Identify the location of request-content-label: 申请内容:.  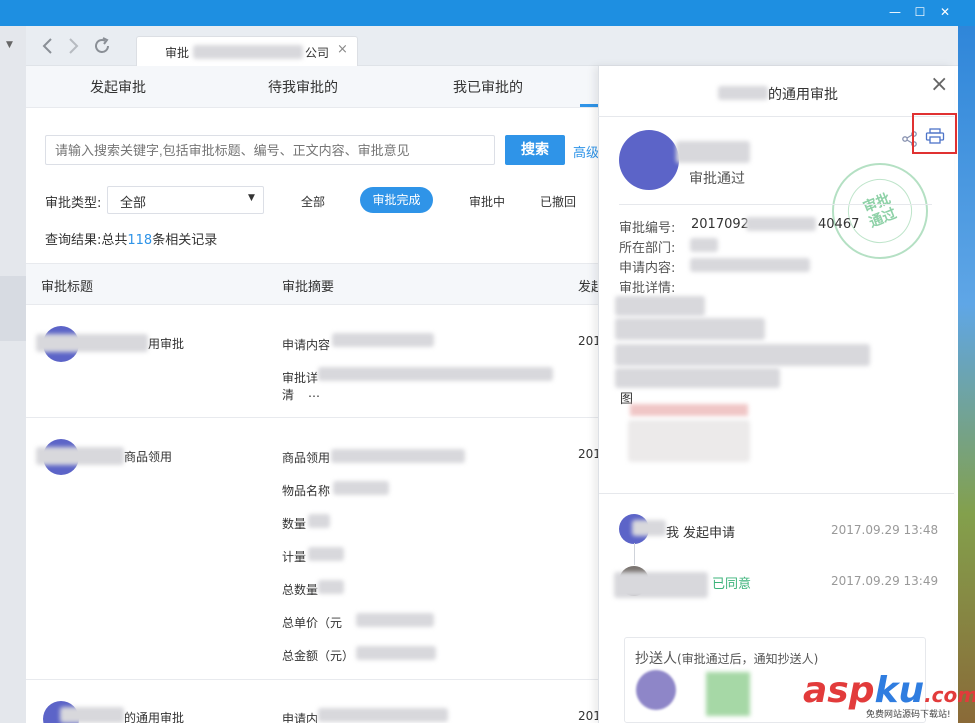
(647, 268).